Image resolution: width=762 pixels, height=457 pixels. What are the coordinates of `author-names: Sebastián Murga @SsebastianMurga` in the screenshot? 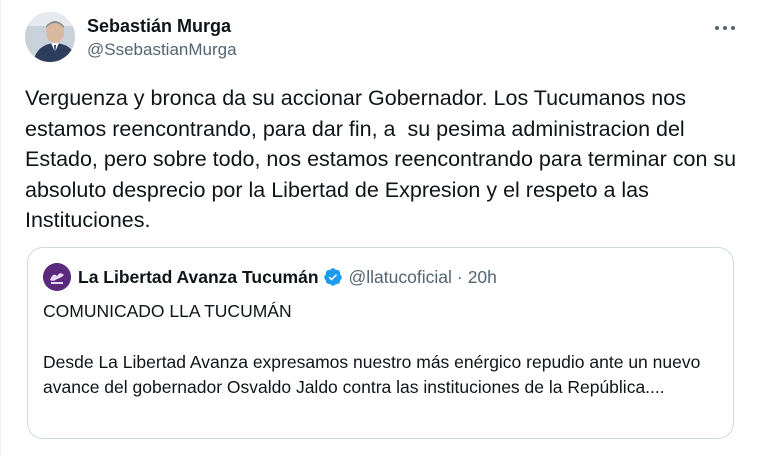 It's located at (162, 38).